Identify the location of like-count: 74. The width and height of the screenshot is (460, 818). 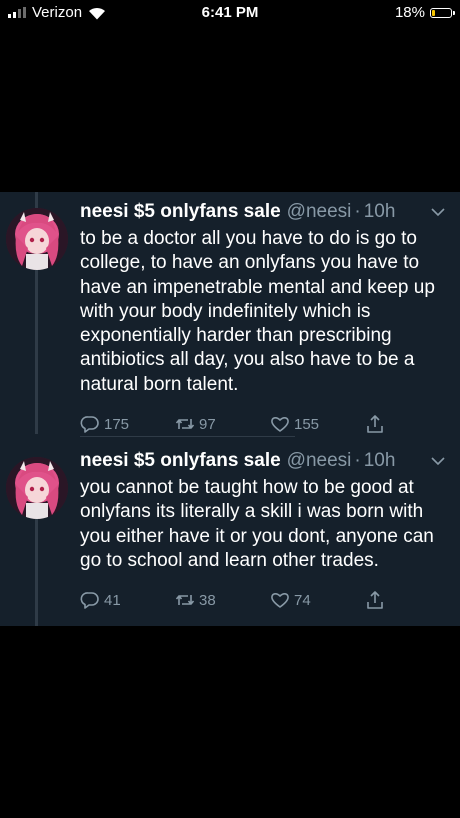
(302, 600).